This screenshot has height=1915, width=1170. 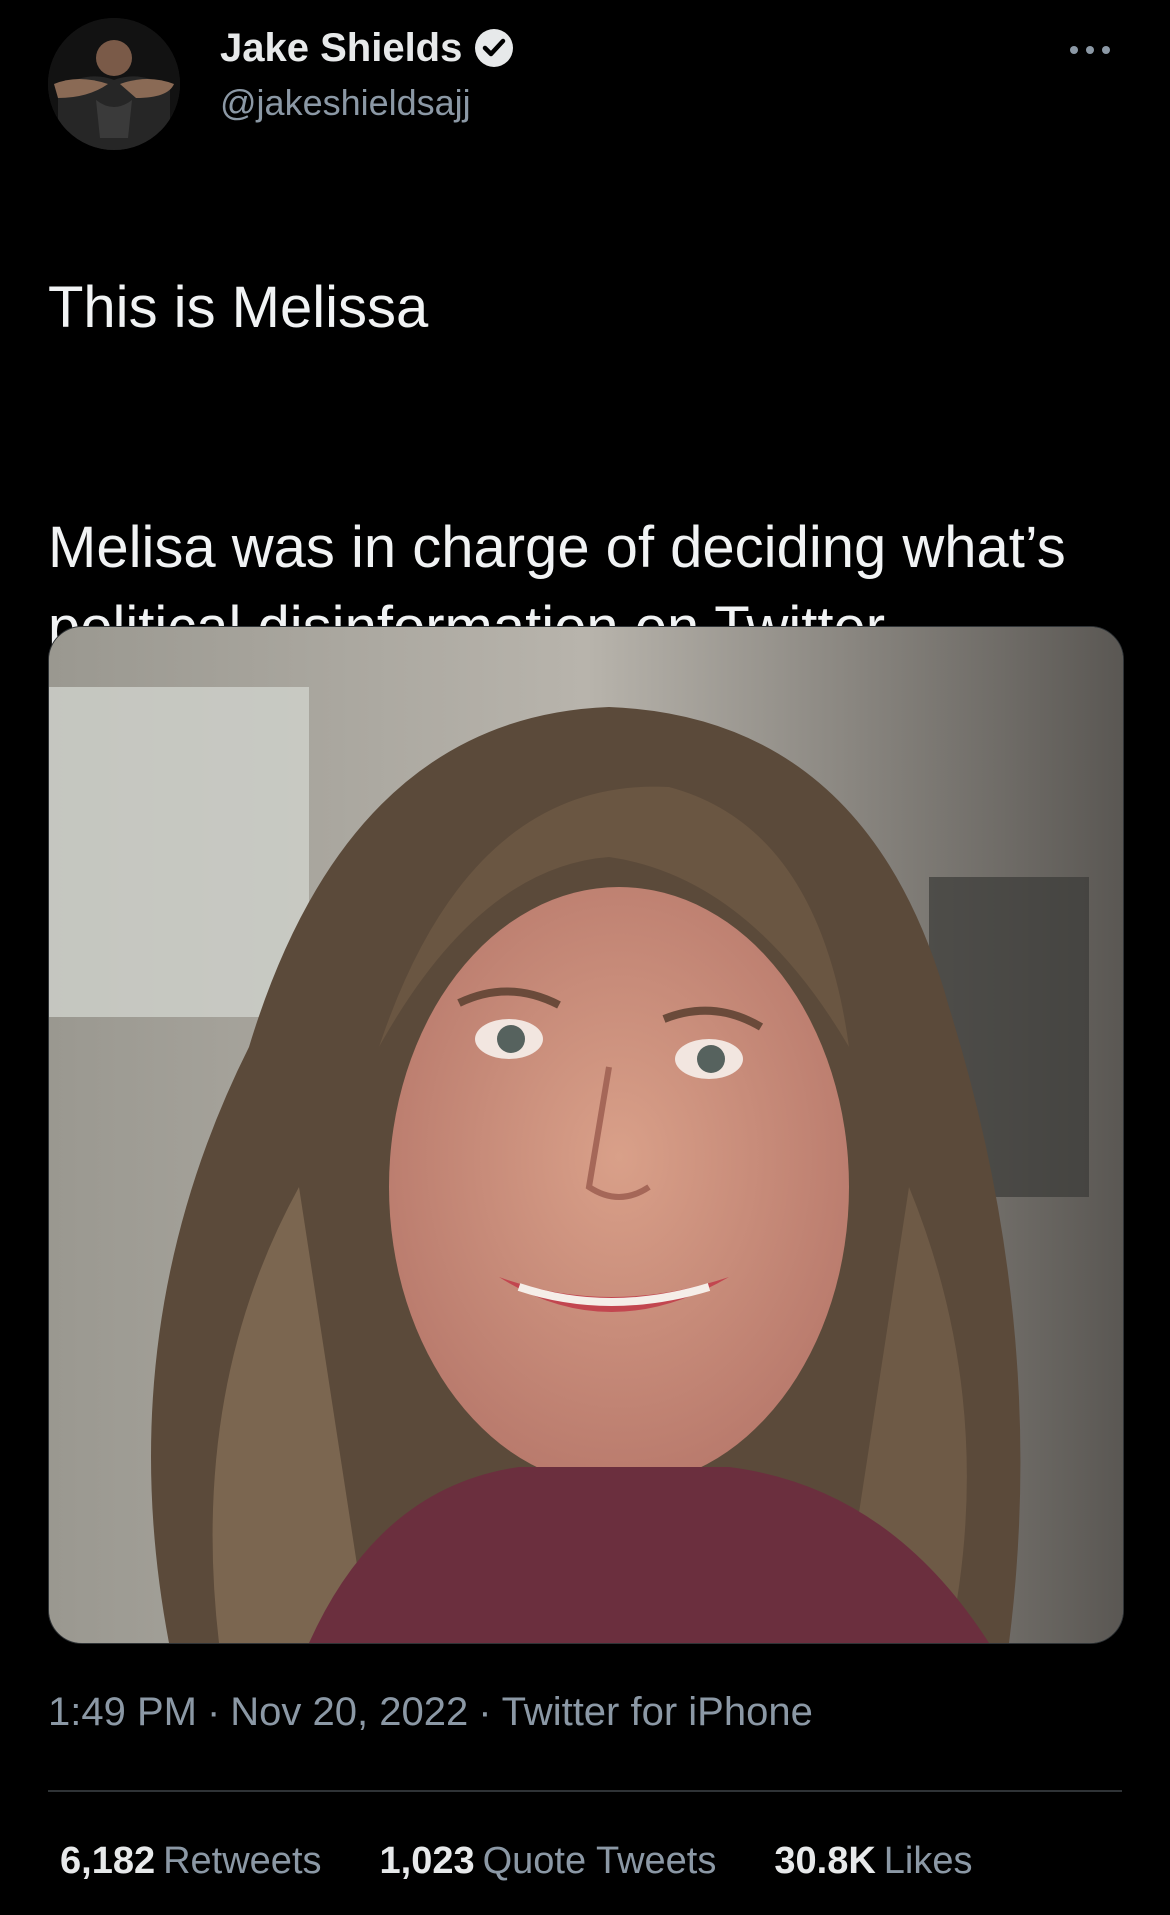 I want to click on tweet-meta: 1:49 PM · Nov 20, 2022 · Twitter for iPhone, so click(x=430, y=1712).